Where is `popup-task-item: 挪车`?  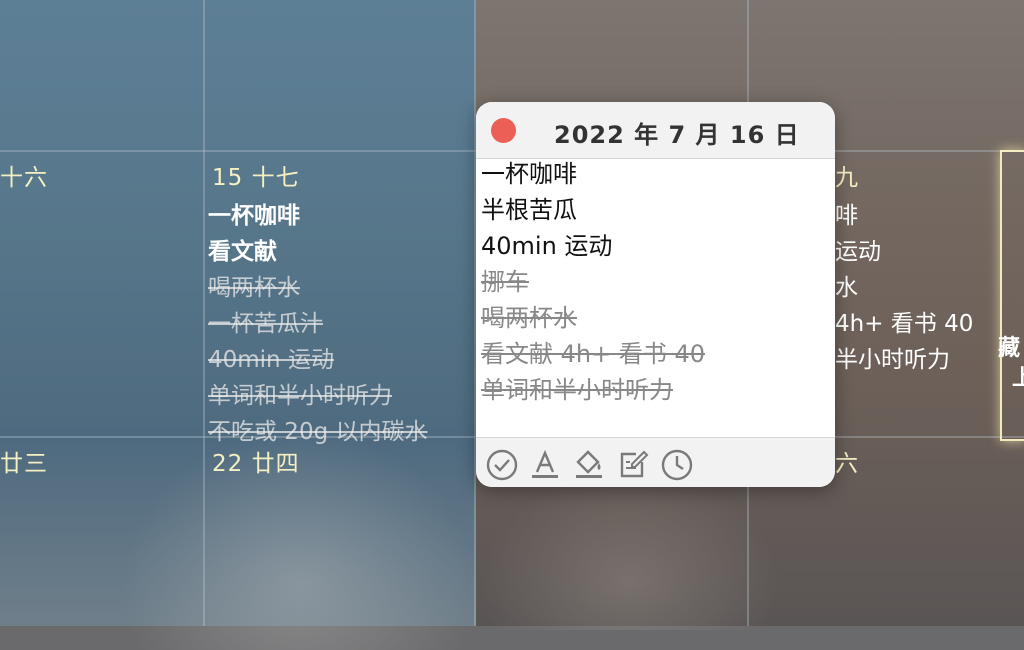
popup-task-item: 挪车 is located at coordinates (505, 279).